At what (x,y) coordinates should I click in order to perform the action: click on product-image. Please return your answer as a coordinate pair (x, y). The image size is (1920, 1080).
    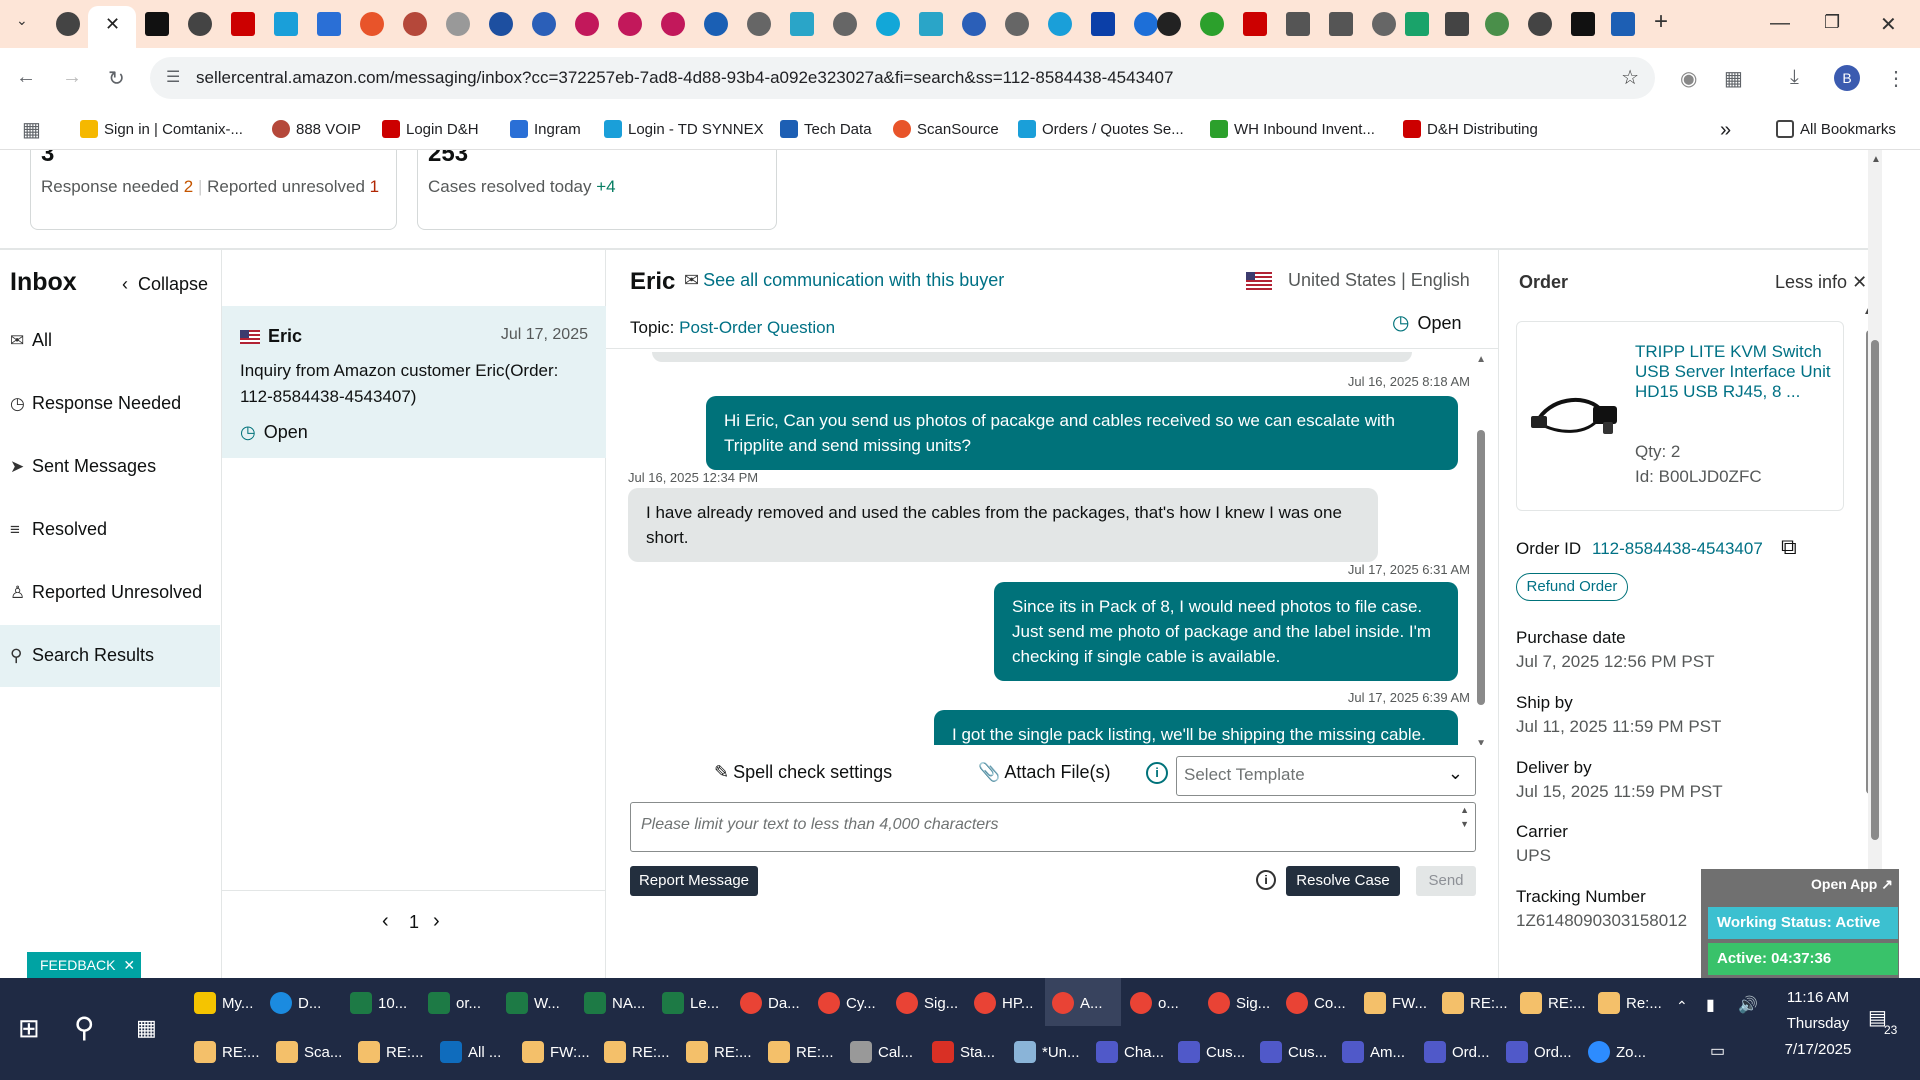
    Looking at the image, I should click on (1575, 414).